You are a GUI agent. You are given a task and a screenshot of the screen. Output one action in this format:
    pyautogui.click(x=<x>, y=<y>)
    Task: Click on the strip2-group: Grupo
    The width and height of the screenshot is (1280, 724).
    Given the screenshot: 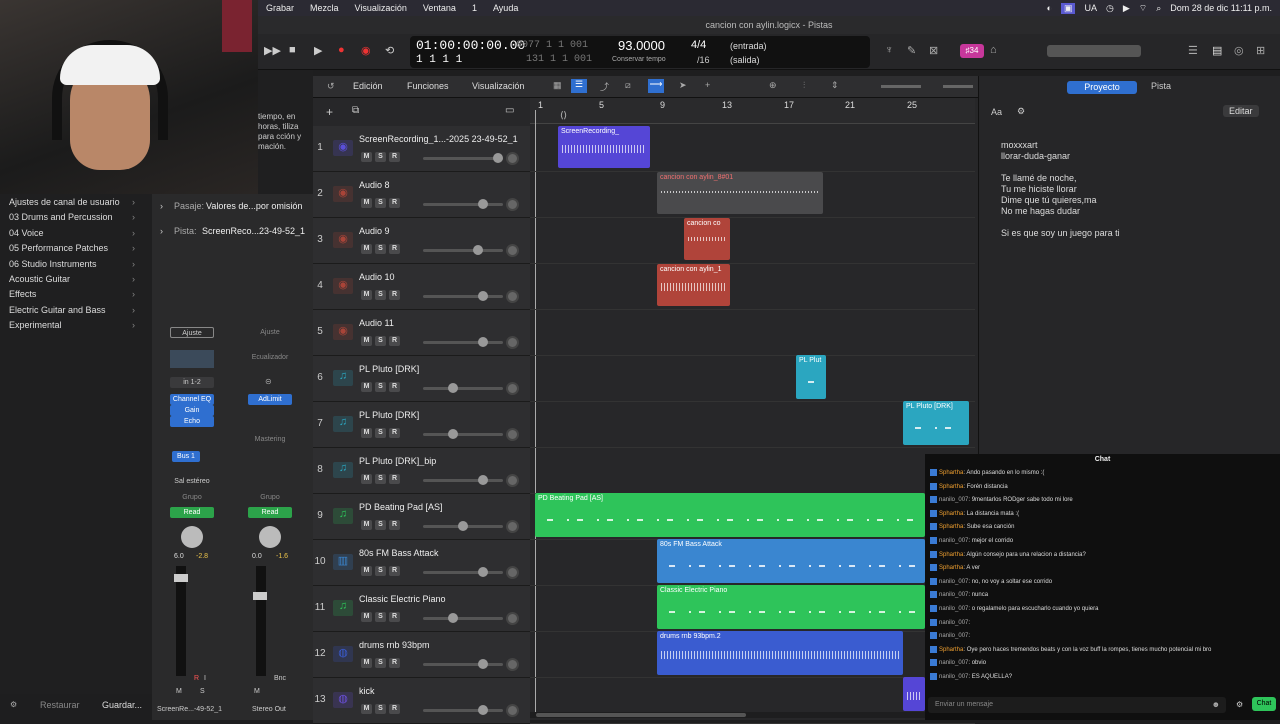 What is the action you would take?
    pyautogui.click(x=270, y=497)
    